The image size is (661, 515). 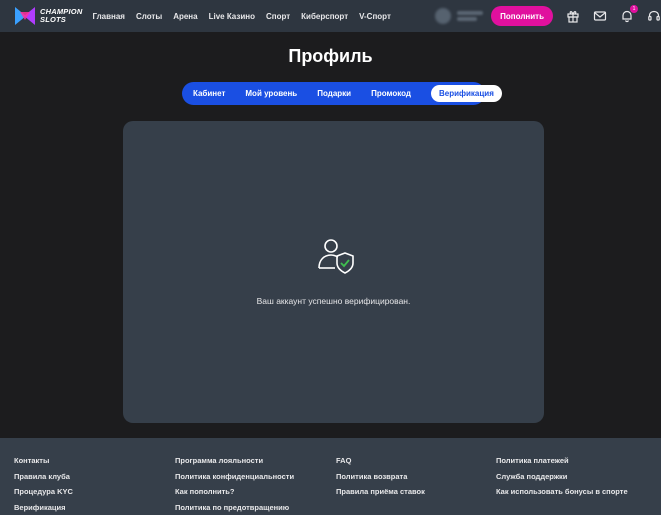 I want to click on footer-link-sport-bonuses: Как использовать бонусы в спорте, so click(x=562, y=495).